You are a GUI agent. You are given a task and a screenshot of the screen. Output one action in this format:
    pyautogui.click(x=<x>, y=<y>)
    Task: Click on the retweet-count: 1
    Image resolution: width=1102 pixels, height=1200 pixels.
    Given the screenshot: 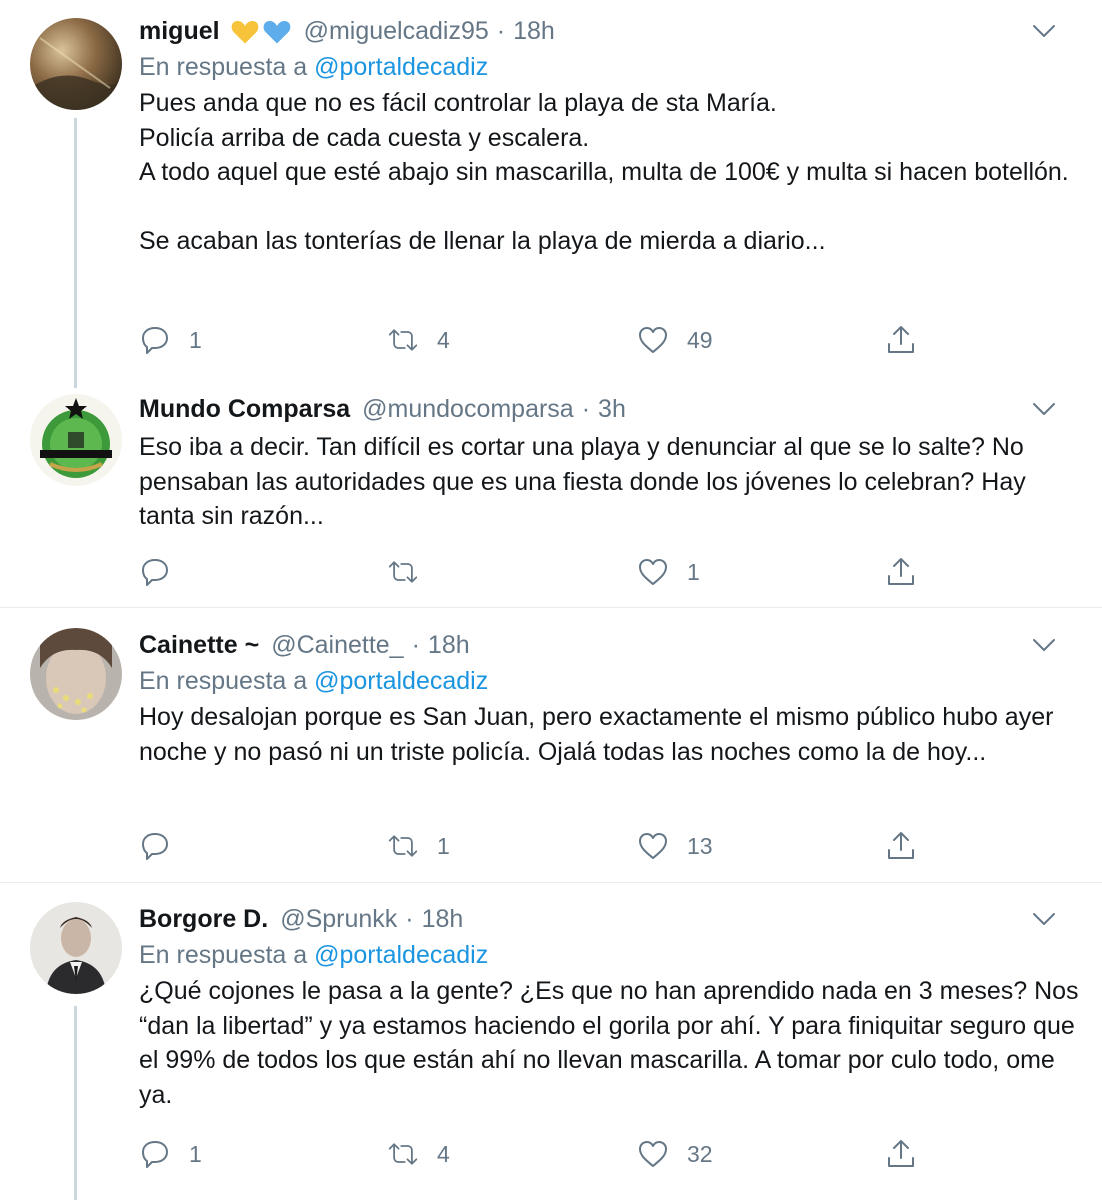 What is the action you would take?
    pyautogui.click(x=443, y=845)
    